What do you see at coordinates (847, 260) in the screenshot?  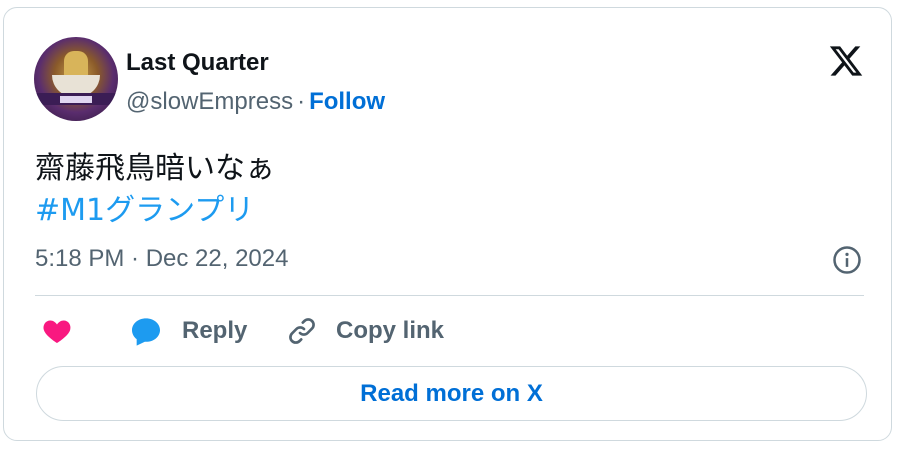 I see `info-icon` at bounding box center [847, 260].